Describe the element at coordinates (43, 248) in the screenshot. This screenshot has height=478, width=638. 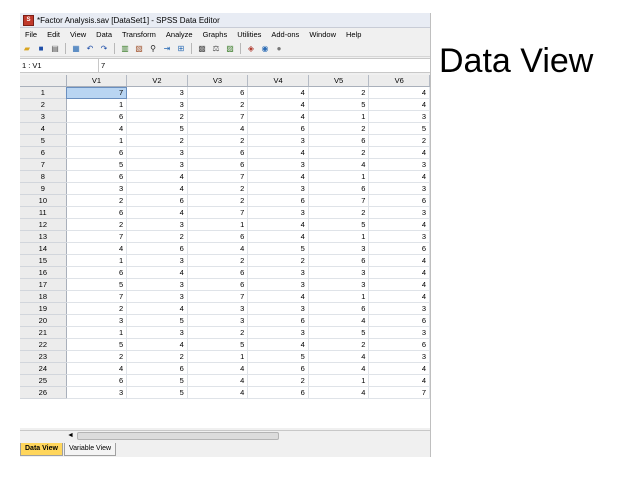
I see `row-number: 14` at that location.